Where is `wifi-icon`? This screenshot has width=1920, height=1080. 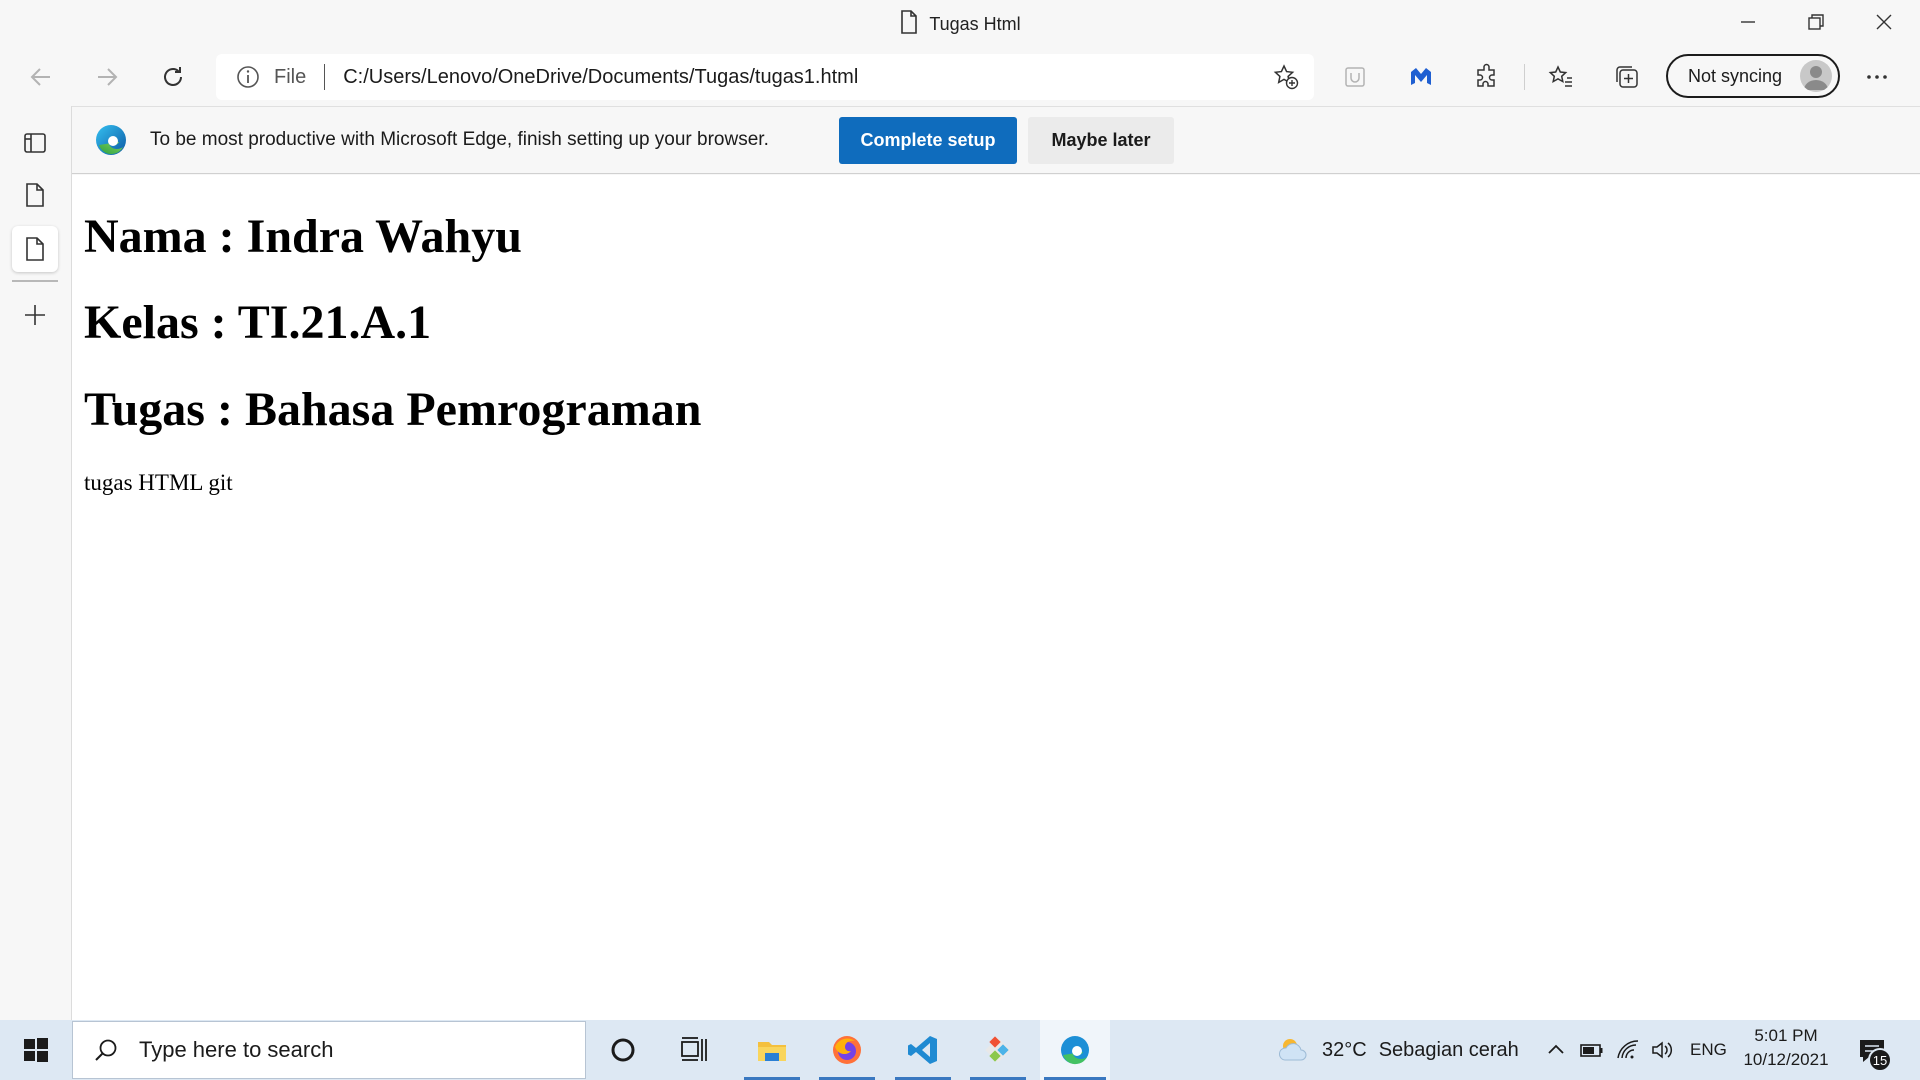 wifi-icon is located at coordinates (1628, 1049).